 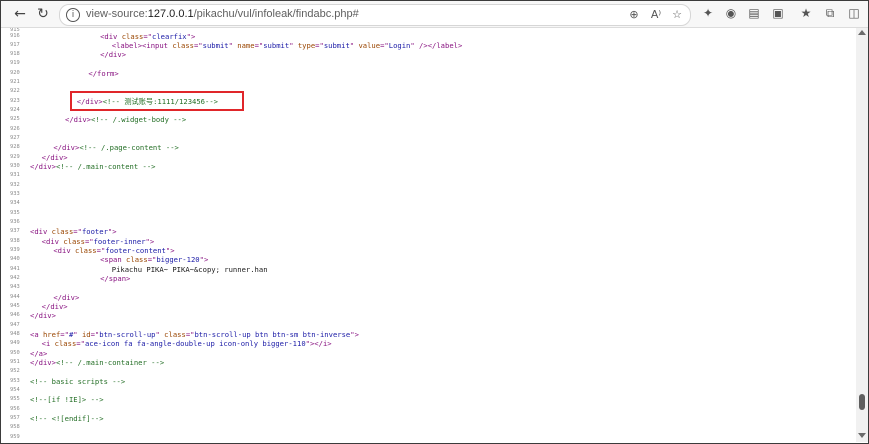 I want to click on source-line: 936, so click(x=426, y=222).